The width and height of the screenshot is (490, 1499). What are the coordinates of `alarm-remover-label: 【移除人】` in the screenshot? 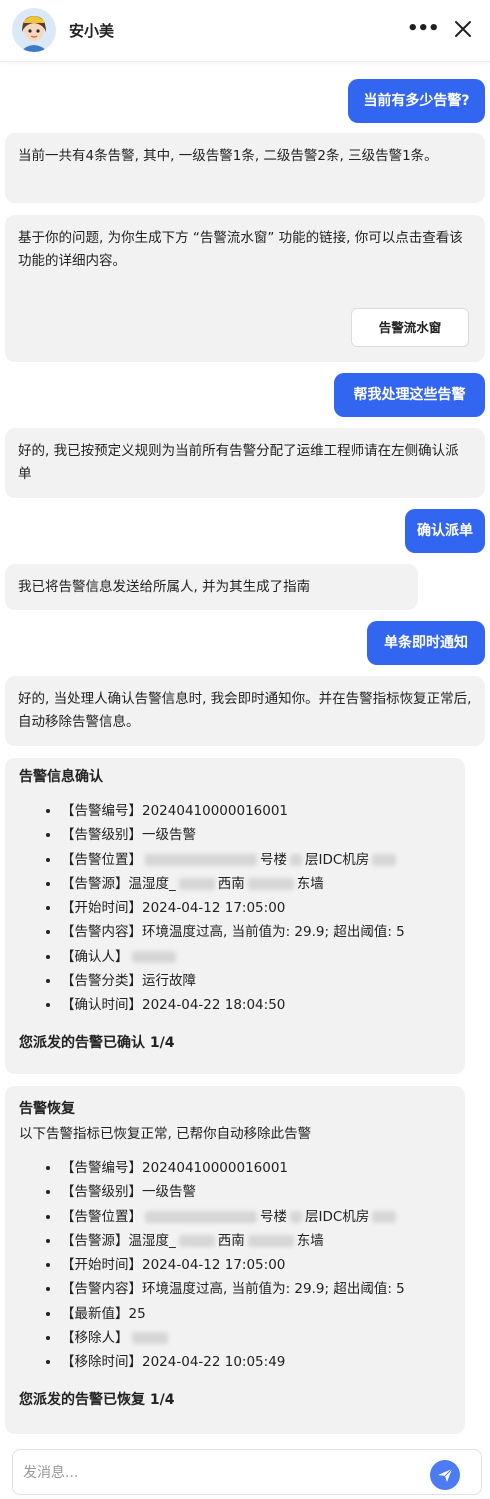 It's located at (95, 1338).